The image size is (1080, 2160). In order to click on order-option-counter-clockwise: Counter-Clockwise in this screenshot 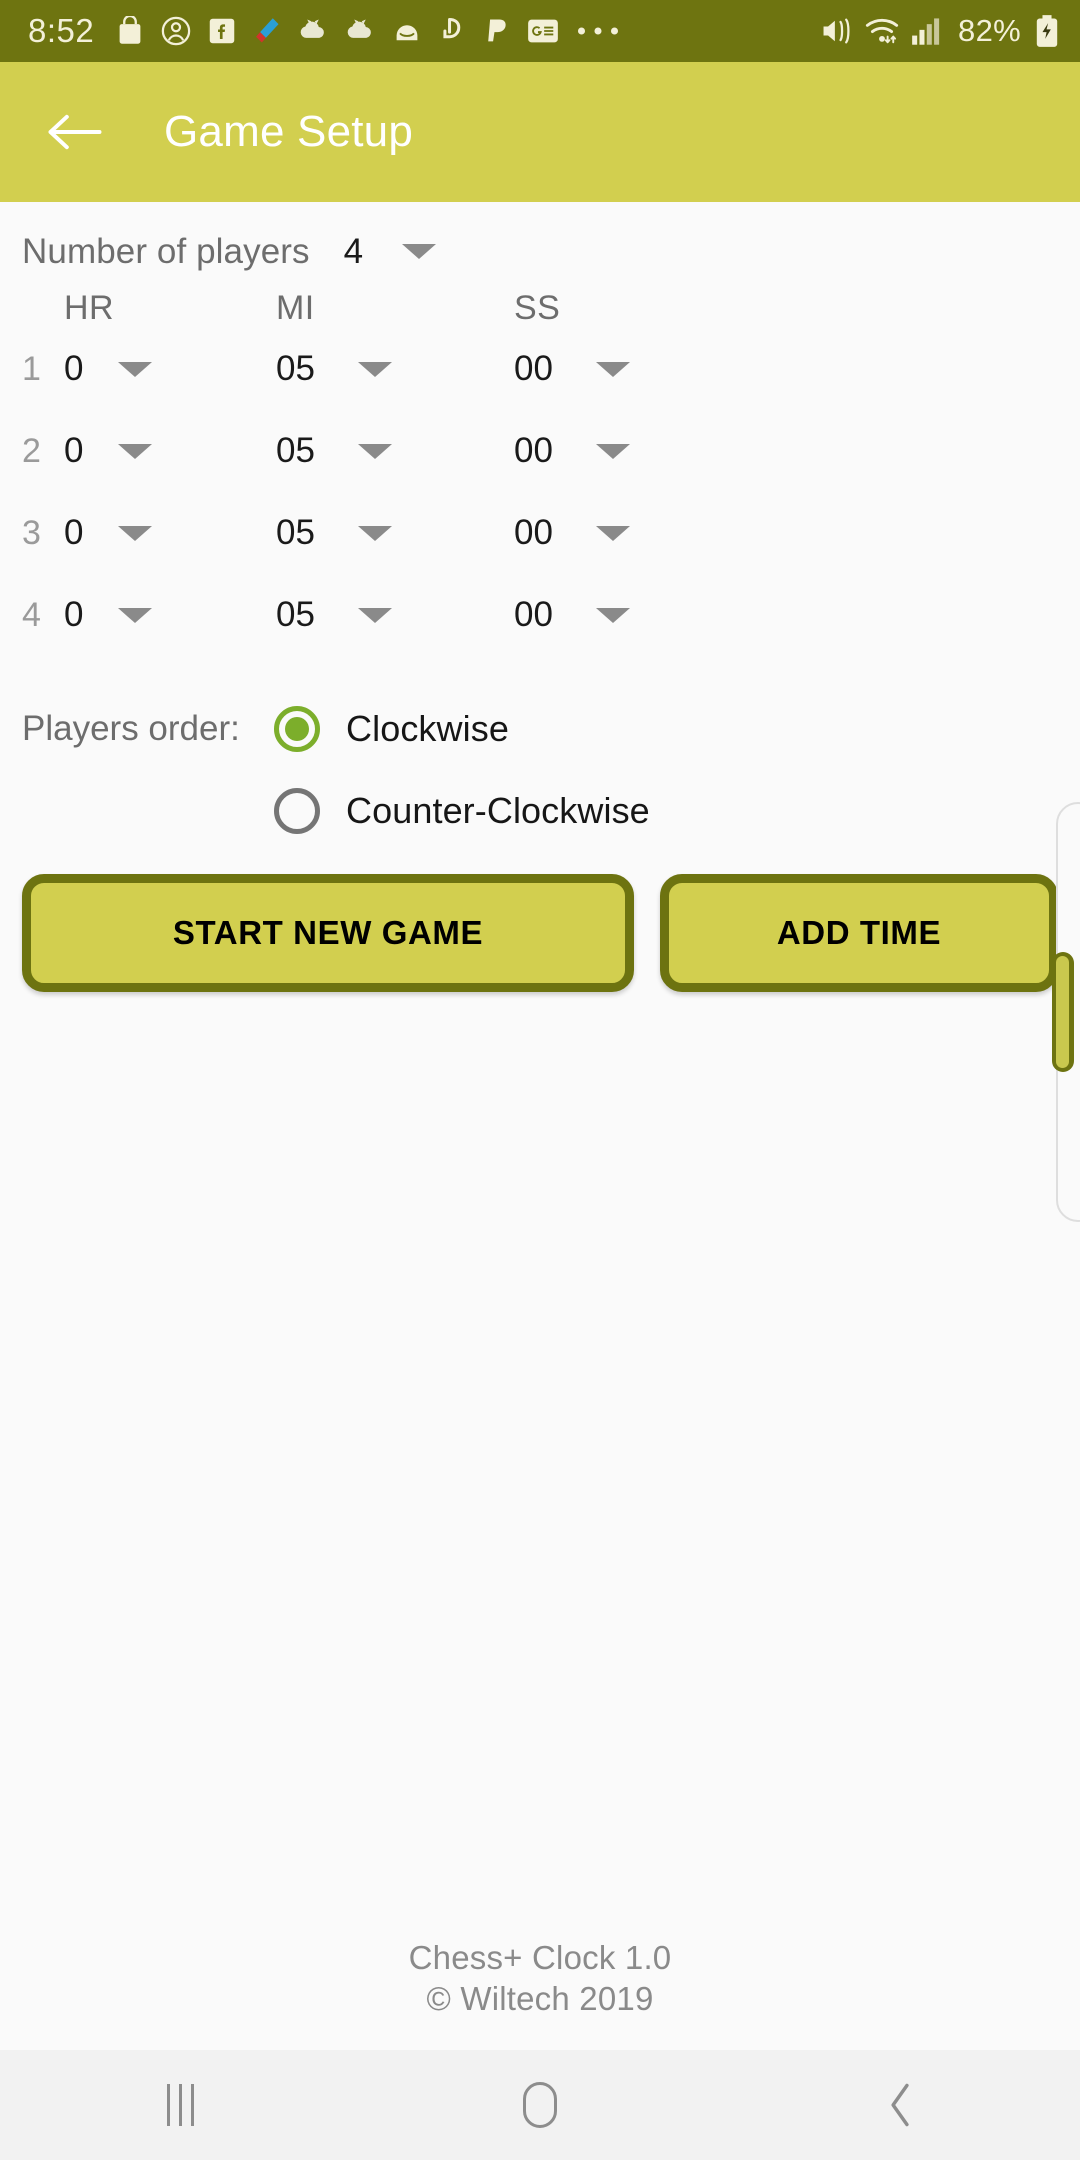, I will do `click(551, 811)`.